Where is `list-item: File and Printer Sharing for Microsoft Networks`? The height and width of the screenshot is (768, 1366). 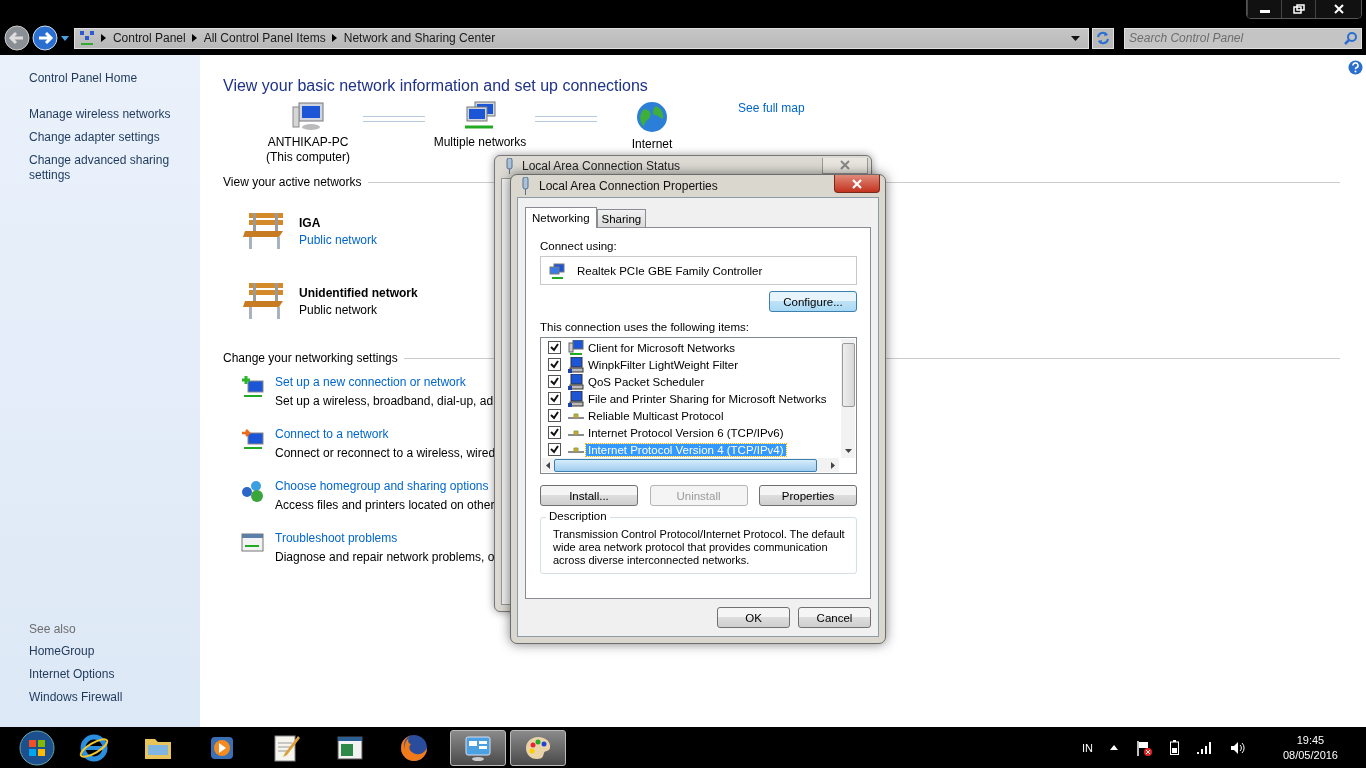 list-item: File and Printer Sharing for Microsoft Networks is located at coordinates (707, 398).